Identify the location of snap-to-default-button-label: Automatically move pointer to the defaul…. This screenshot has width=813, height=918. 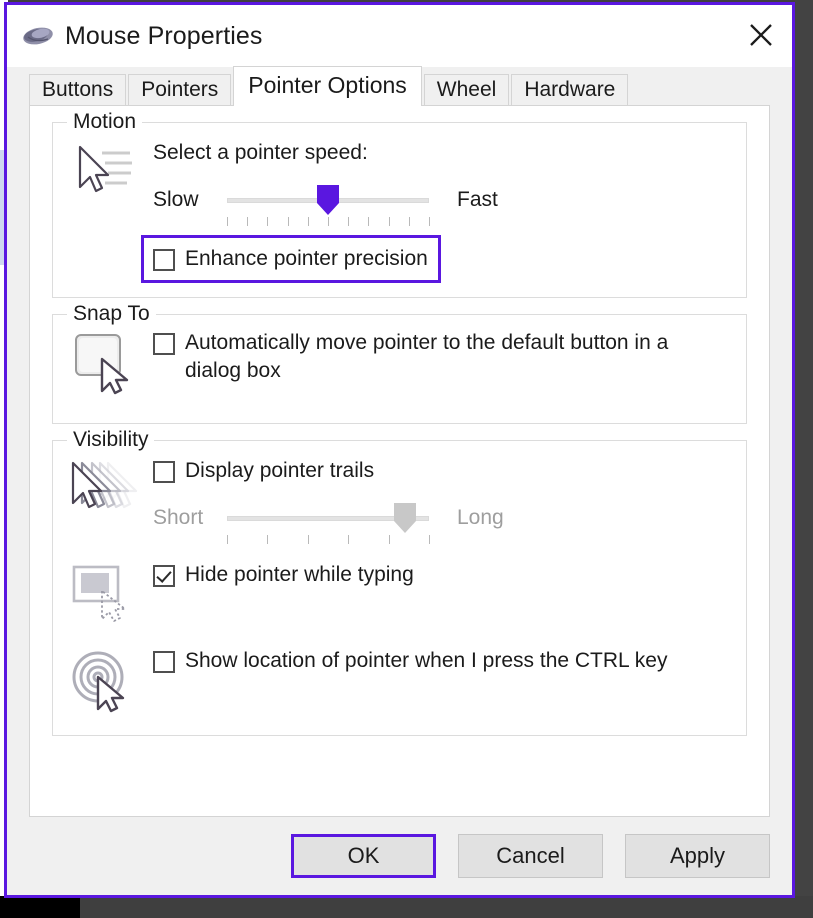
(427, 356).